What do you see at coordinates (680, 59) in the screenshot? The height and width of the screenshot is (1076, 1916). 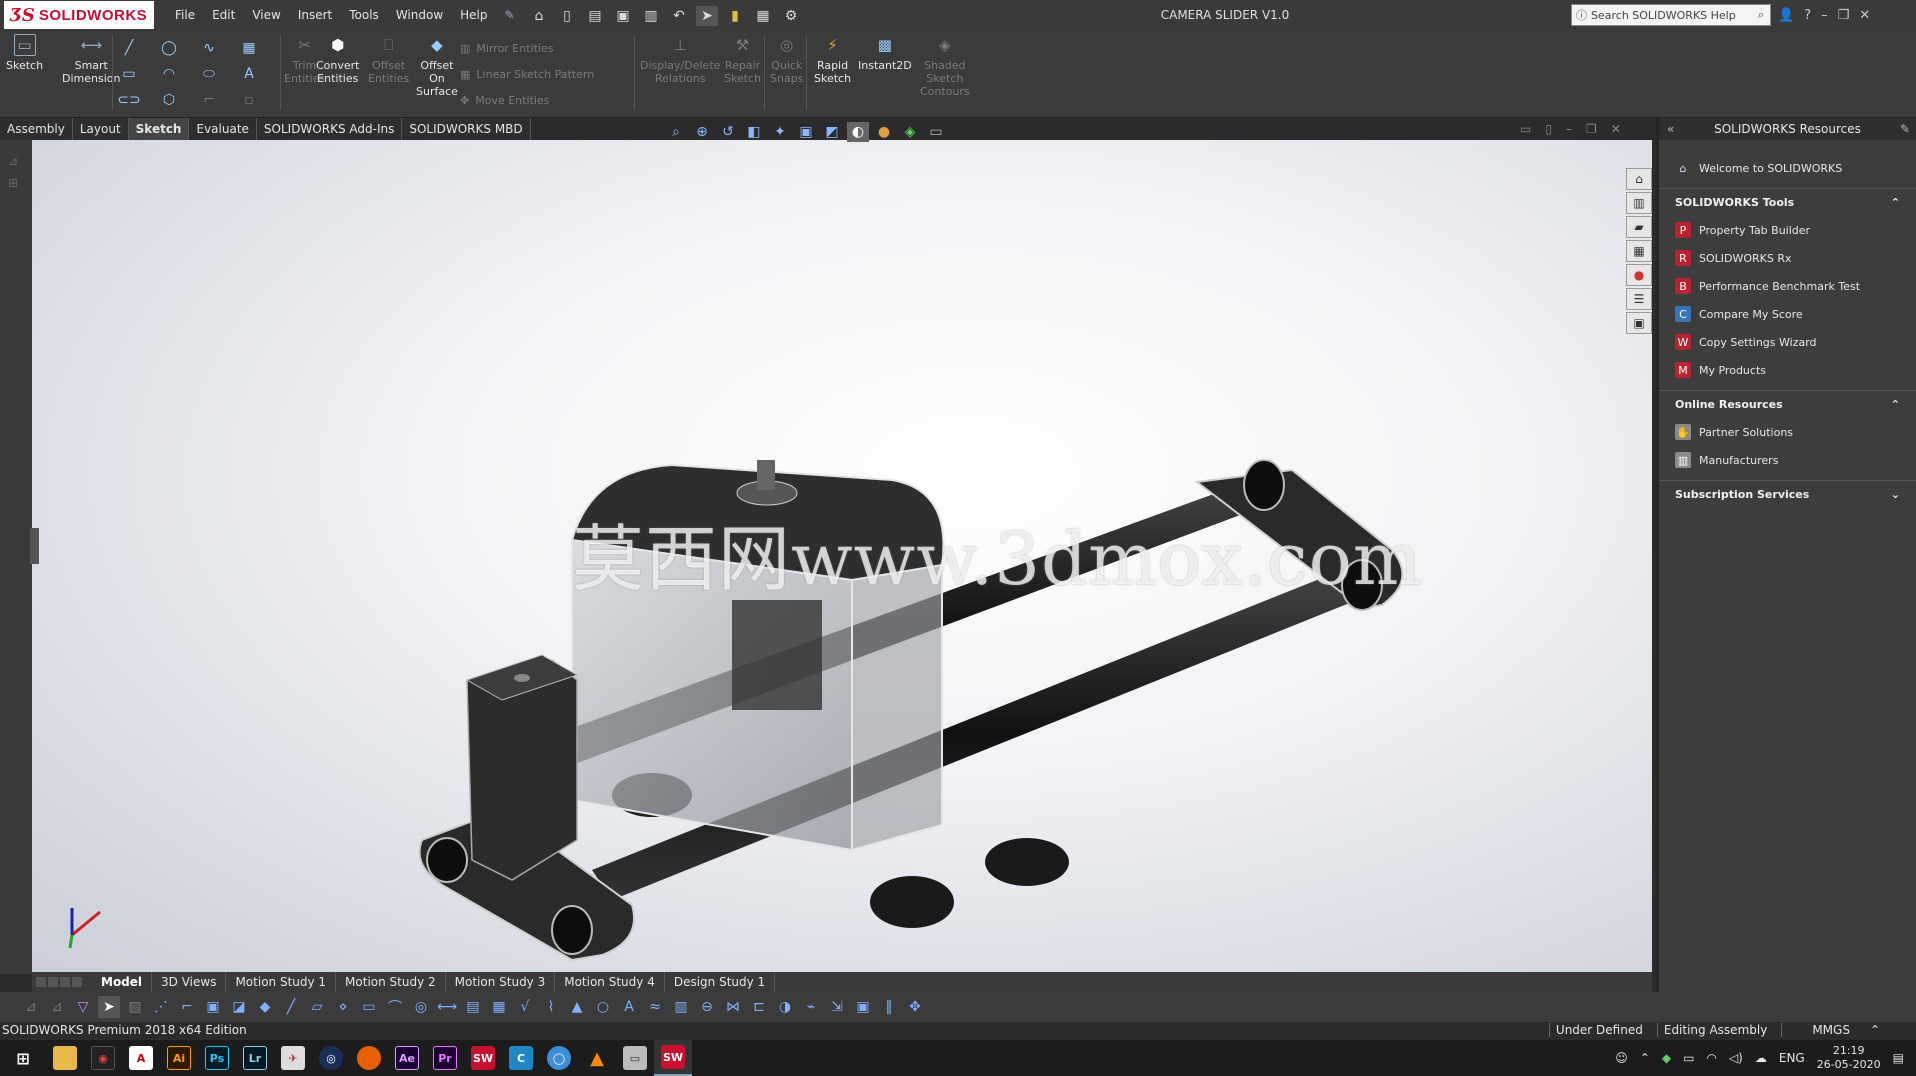 I see `display-delete-relations-button: ⊥ Display/Delete Relations` at bounding box center [680, 59].